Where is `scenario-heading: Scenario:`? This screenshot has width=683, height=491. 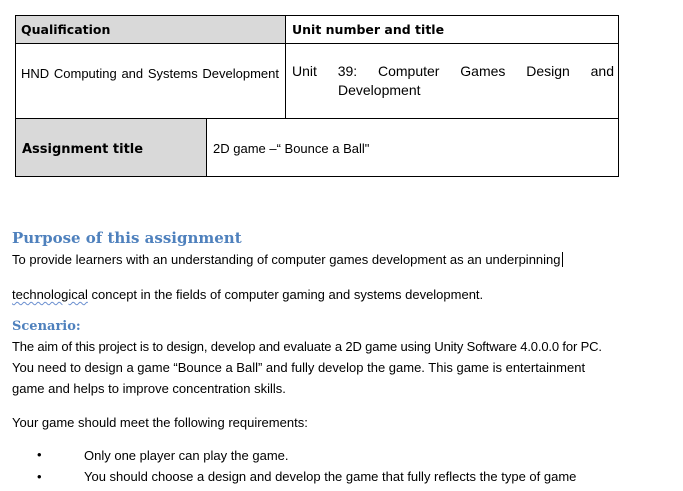
scenario-heading: Scenario: is located at coordinates (46, 326).